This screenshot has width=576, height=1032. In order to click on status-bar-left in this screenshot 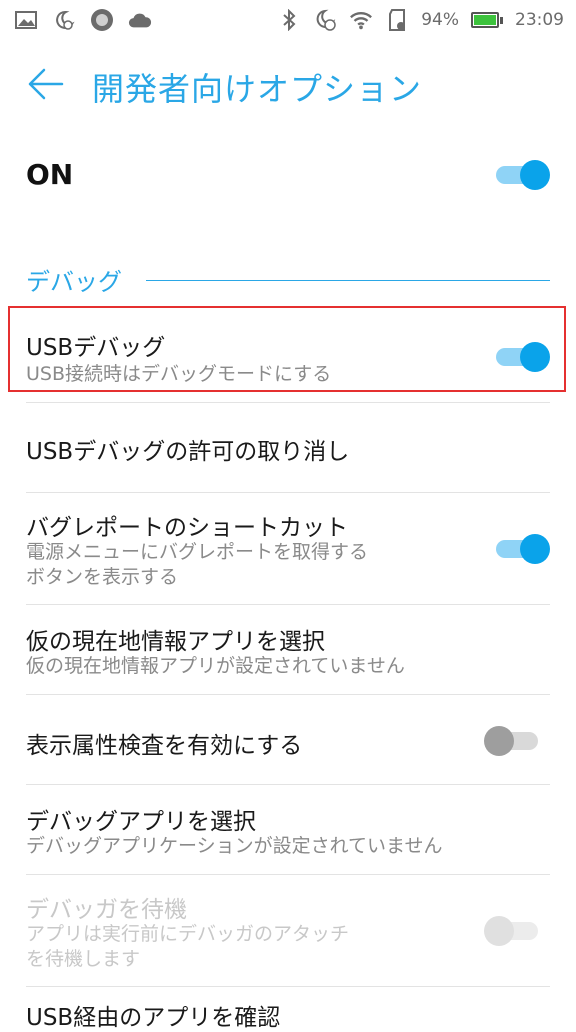, I will do `click(83, 20)`.